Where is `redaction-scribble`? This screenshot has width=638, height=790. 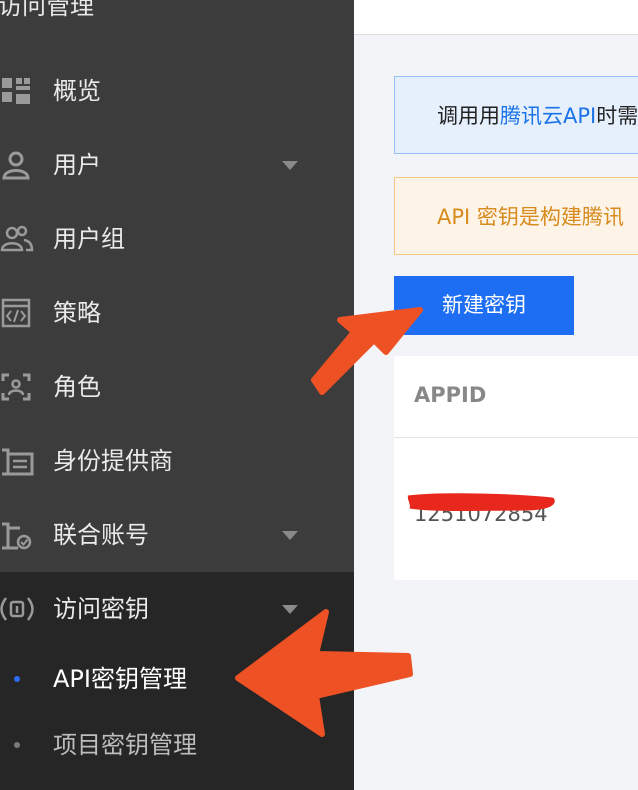
redaction-scribble is located at coordinates (481, 502).